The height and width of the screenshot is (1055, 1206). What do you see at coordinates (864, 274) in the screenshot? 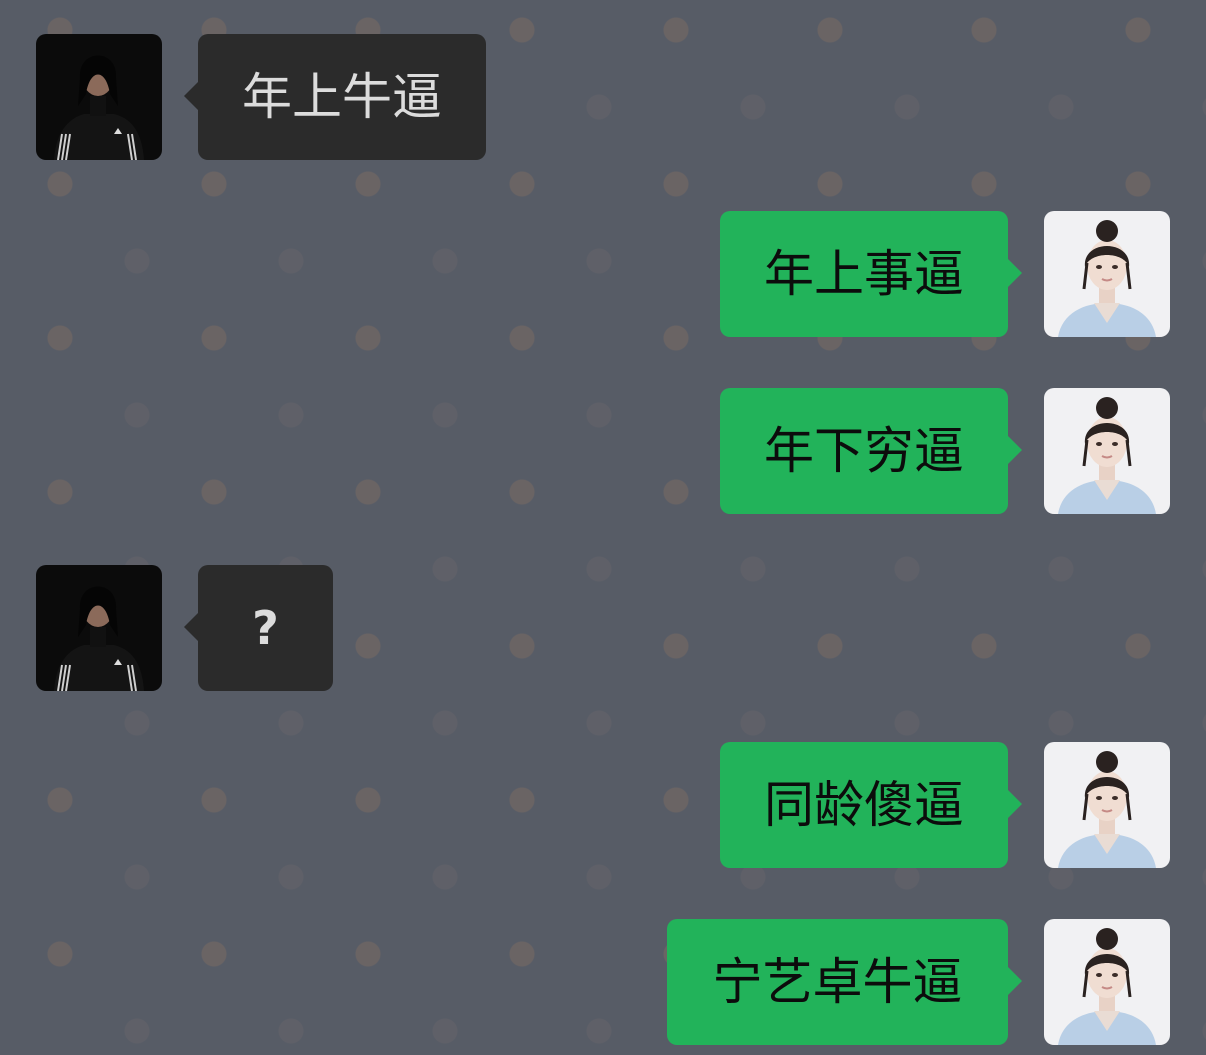
I see `message-text: 年上事逼` at bounding box center [864, 274].